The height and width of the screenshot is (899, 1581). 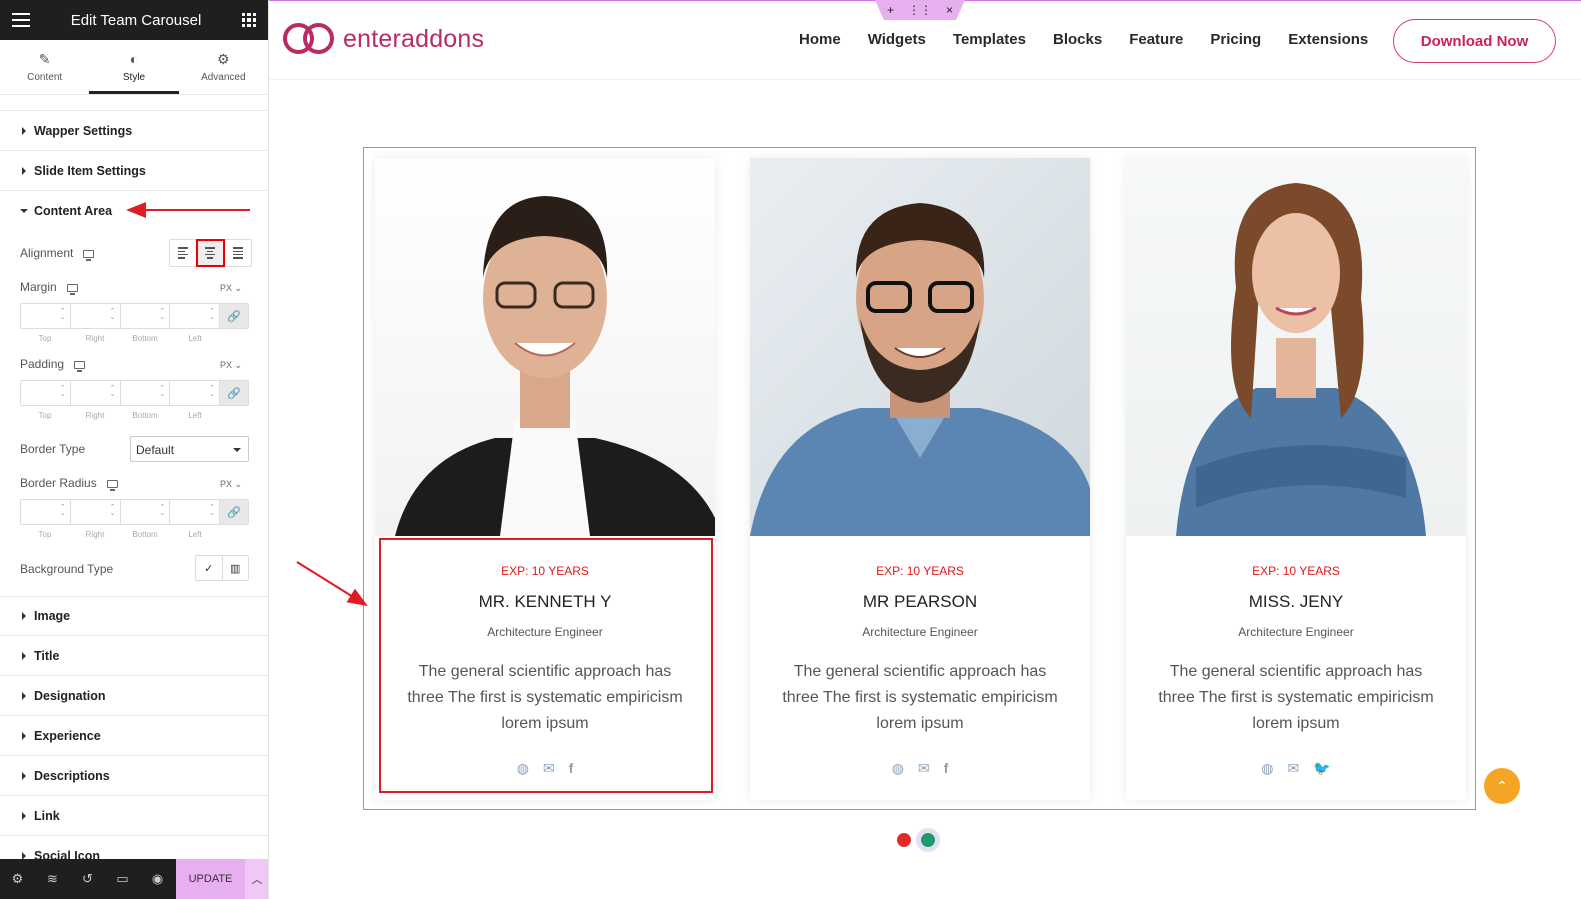 What do you see at coordinates (210, 879) in the screenshot?
I see `update-button: UPDATE` at bounding box center [210, 879].